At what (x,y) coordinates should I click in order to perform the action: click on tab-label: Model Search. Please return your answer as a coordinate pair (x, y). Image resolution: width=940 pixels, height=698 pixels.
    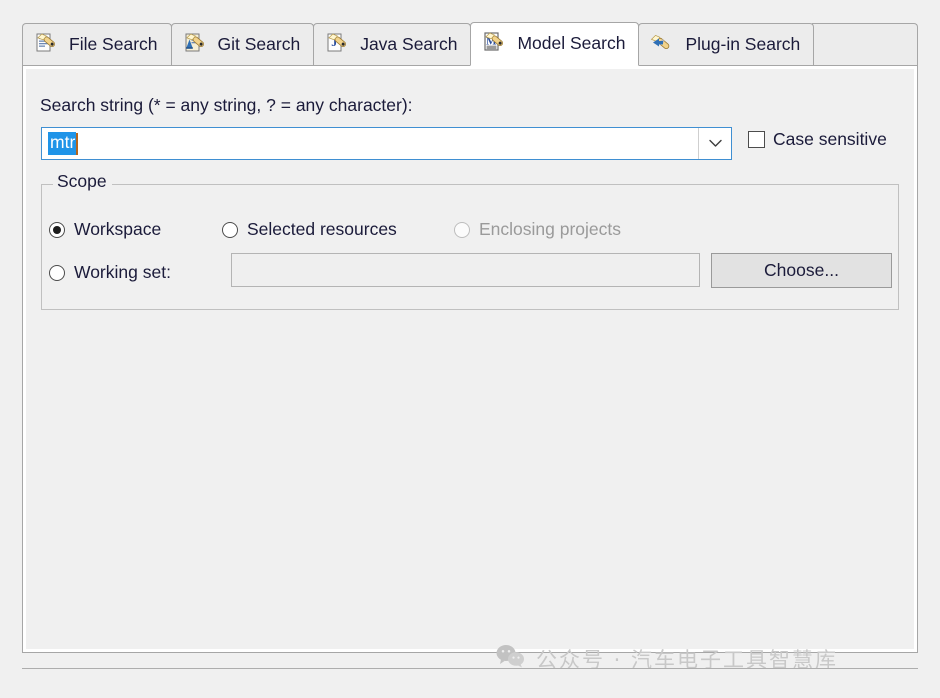
    Looking at the image, I should click on (571, 43).